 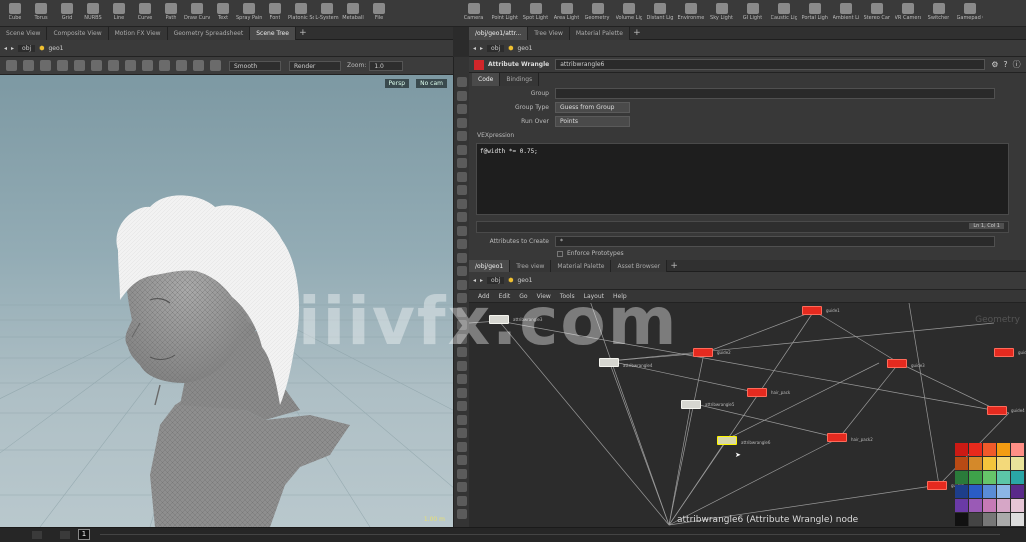 What do you see at coordinates (845, 14) in the screenshot?
I see `shelf-tool: Ambient Light` at bounding box center [845, 14].